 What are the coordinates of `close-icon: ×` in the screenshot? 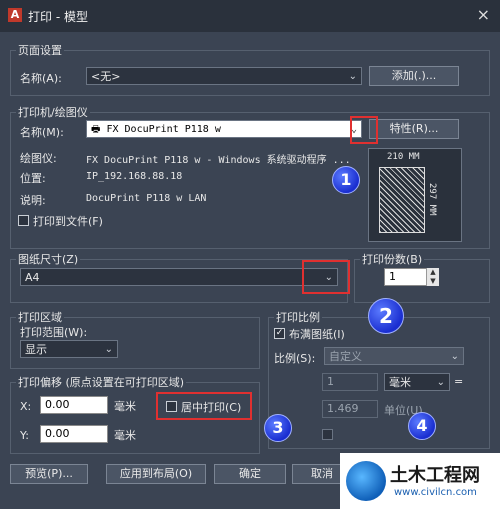 It's located at (483, 14).